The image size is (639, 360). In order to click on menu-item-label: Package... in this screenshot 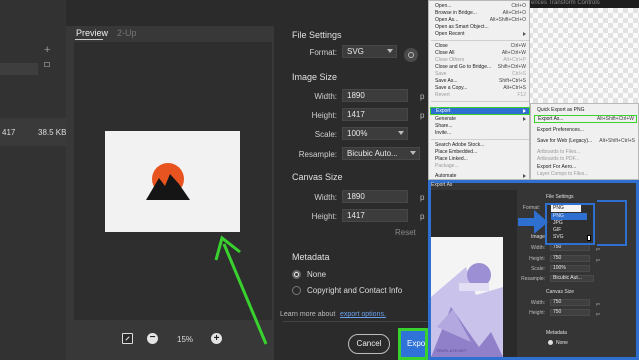, I will do `click(447, 166)`.